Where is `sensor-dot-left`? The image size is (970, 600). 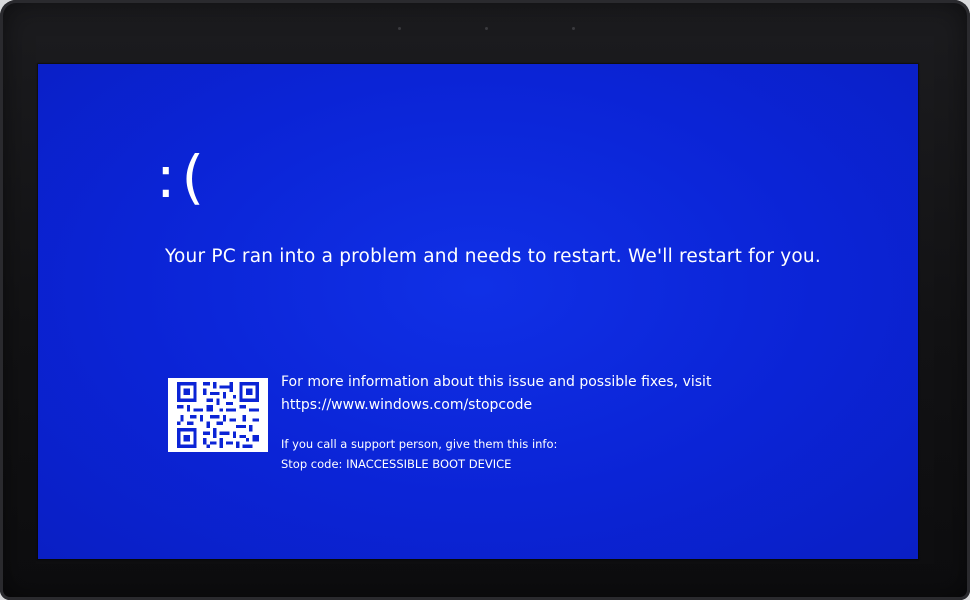
sensor-dot-left is located at coordinates (399, 28).